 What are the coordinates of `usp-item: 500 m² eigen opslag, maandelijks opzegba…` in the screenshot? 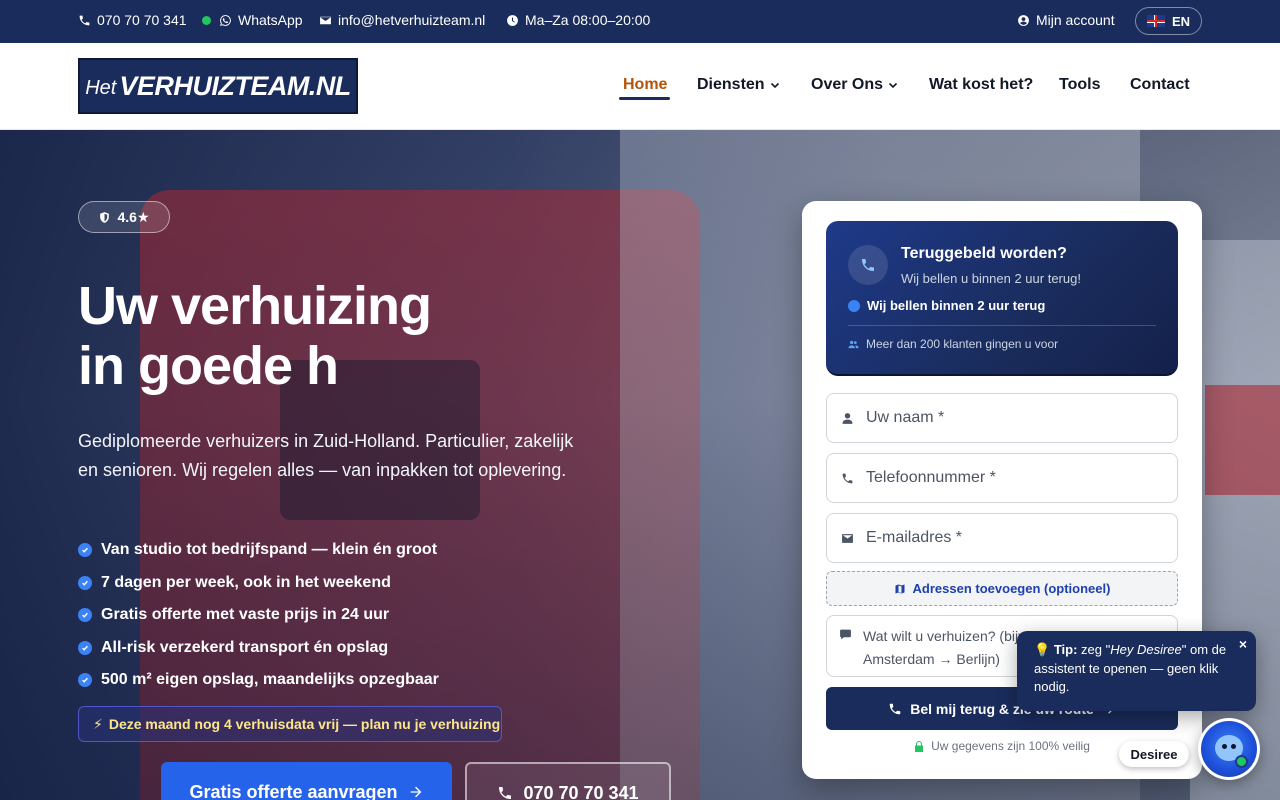 It's located at (338, 680).